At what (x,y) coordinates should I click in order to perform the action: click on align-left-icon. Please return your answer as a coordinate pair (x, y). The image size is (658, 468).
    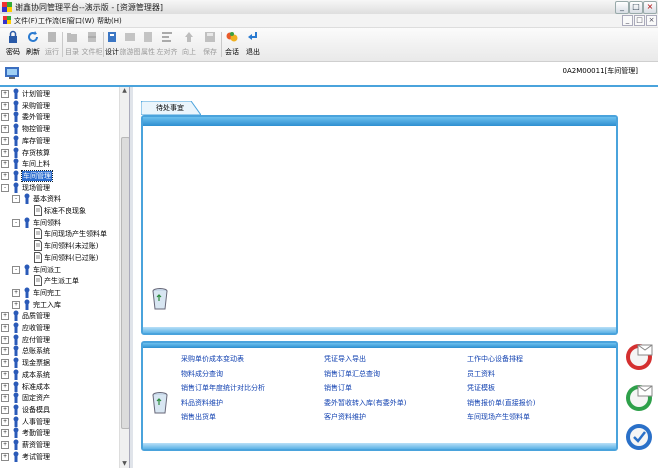
    Looking at the image, I should click on (167, 37).